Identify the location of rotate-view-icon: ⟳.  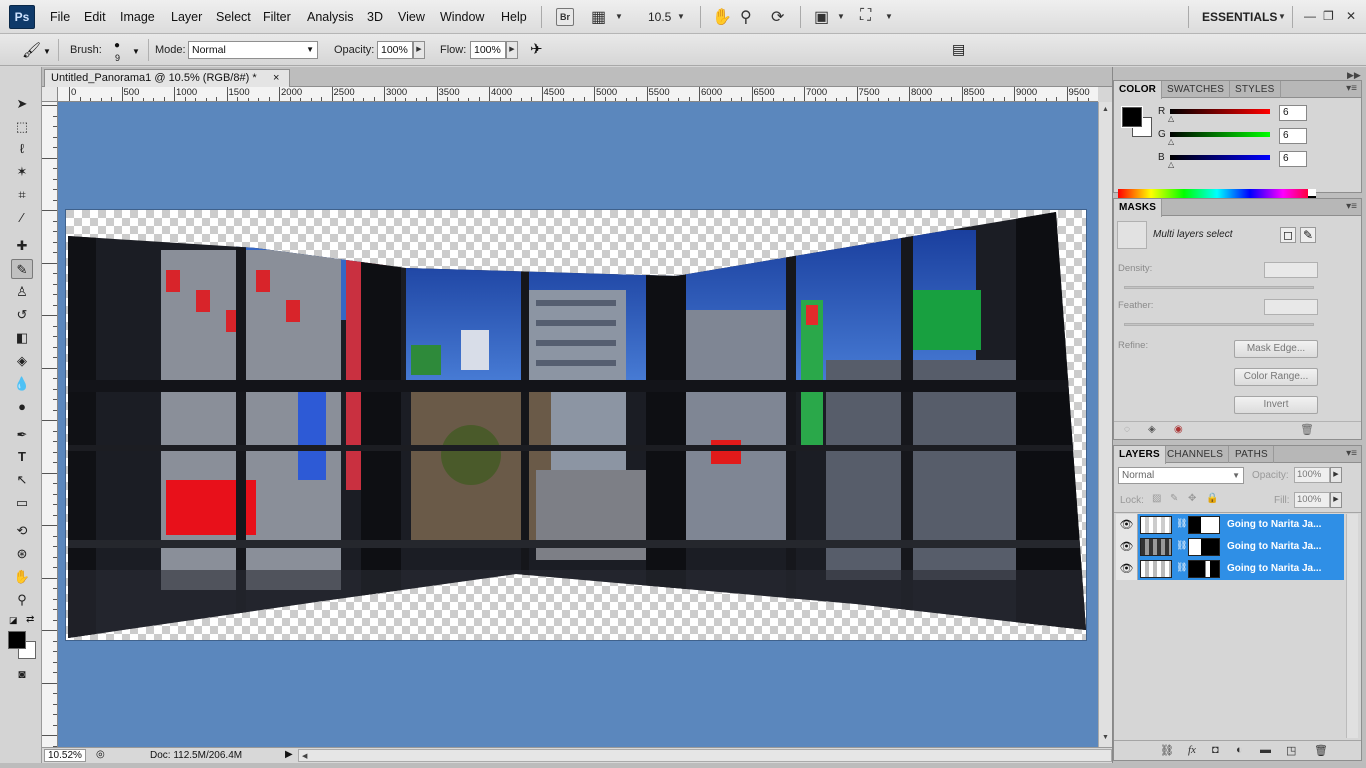
(777, 17).